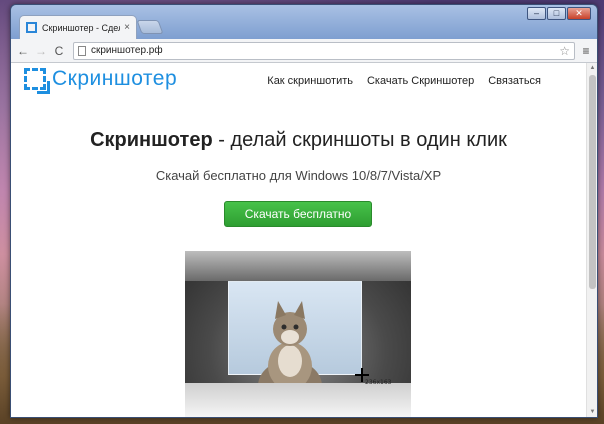  I want to click on tab-title: Скриншотер - Сделать ск, so click(81, 27).